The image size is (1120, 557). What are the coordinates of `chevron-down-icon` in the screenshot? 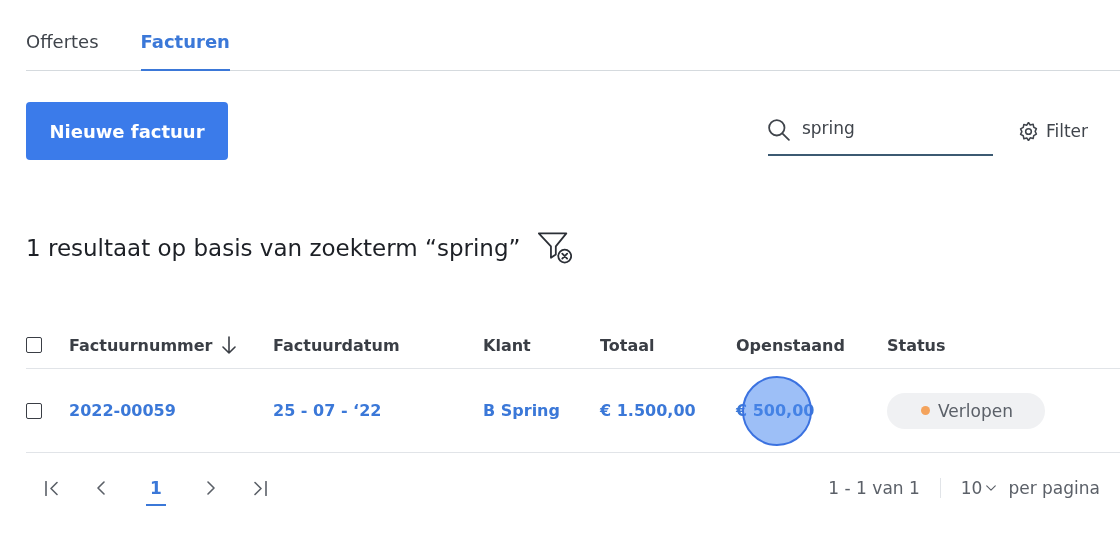 It's located at (991, 488).